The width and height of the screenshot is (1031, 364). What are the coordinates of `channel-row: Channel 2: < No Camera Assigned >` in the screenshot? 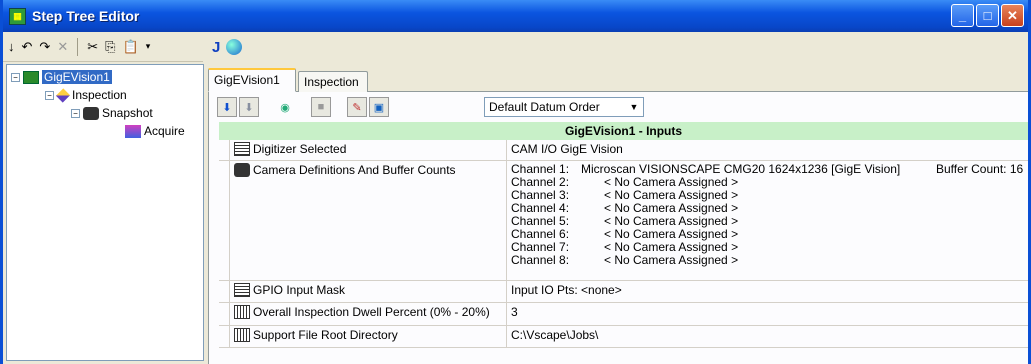 It's located at (767, 182).